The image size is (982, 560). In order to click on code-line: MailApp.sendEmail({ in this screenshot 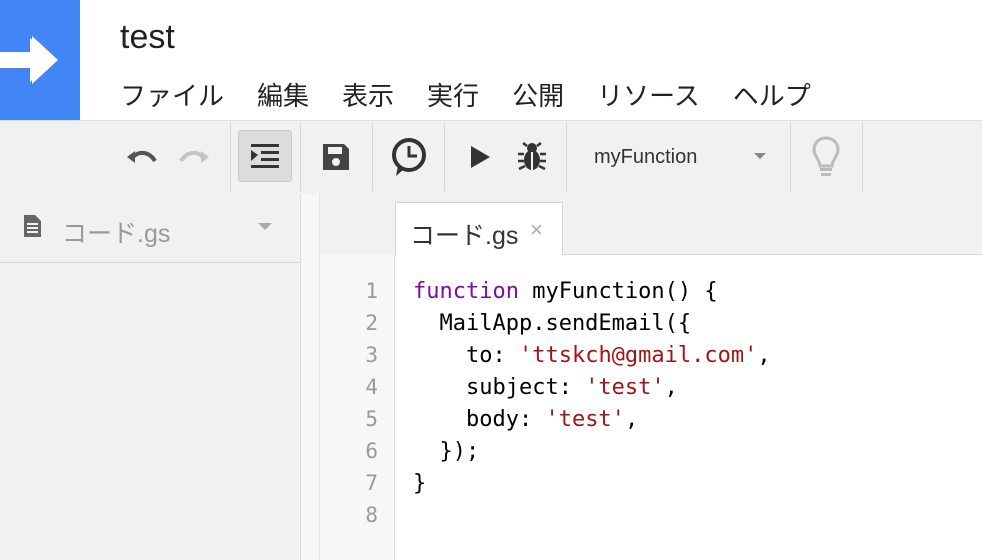, I will do `click(552, 324)`.